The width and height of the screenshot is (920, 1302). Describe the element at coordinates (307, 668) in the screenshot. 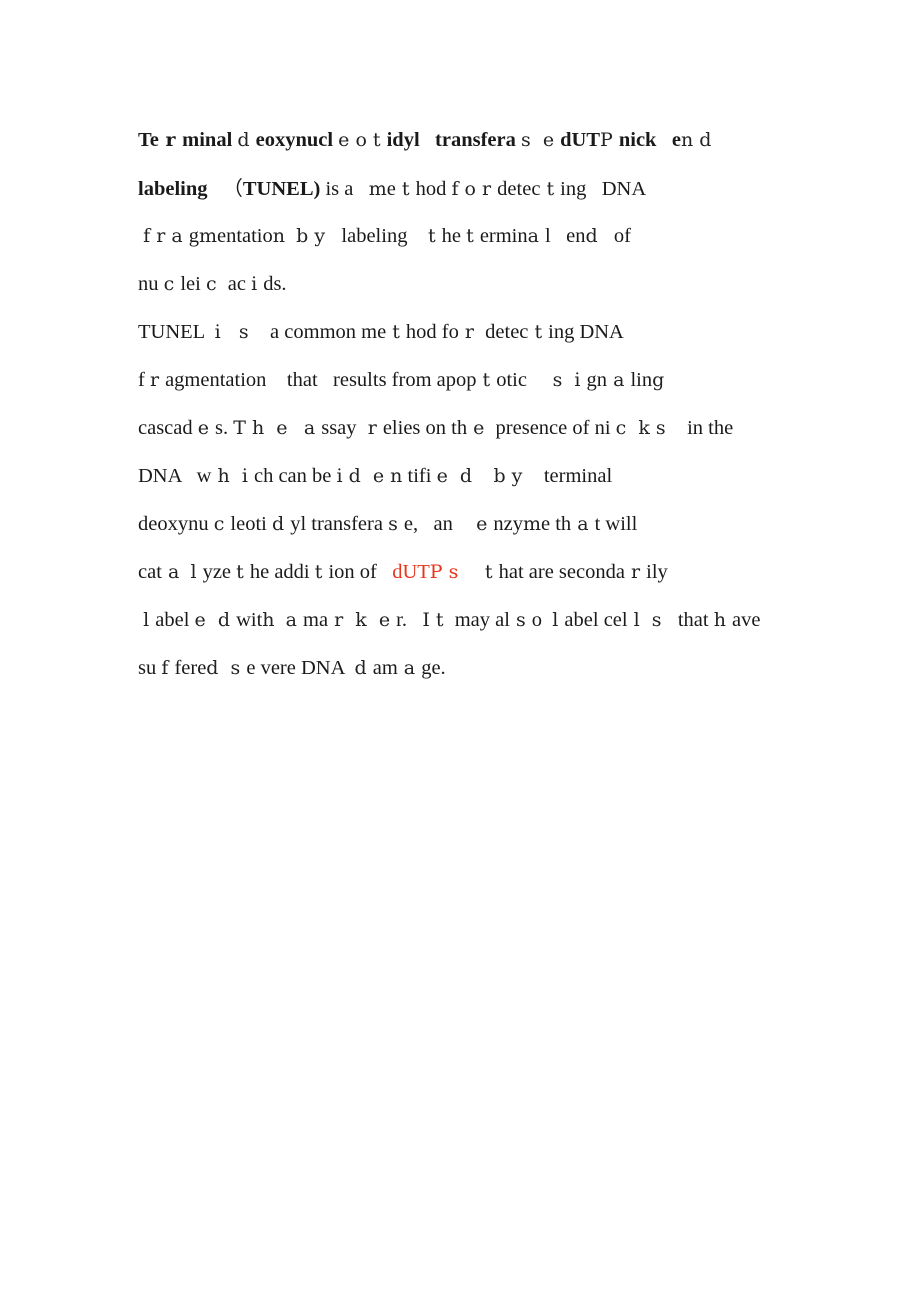

I see `text-run: vere DNA` at that location.